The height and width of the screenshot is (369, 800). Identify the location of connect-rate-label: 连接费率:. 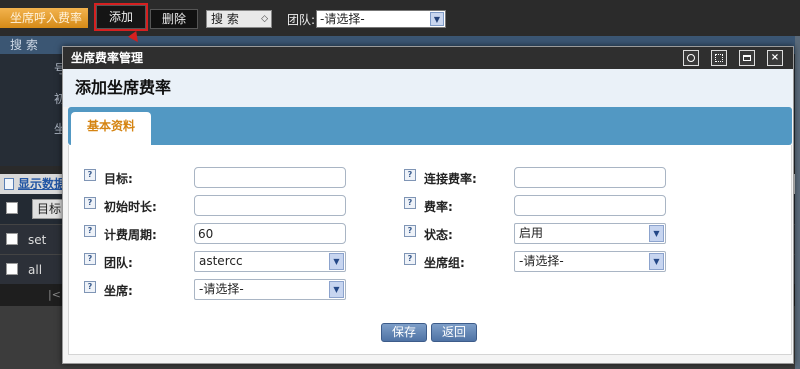
(450, 179).